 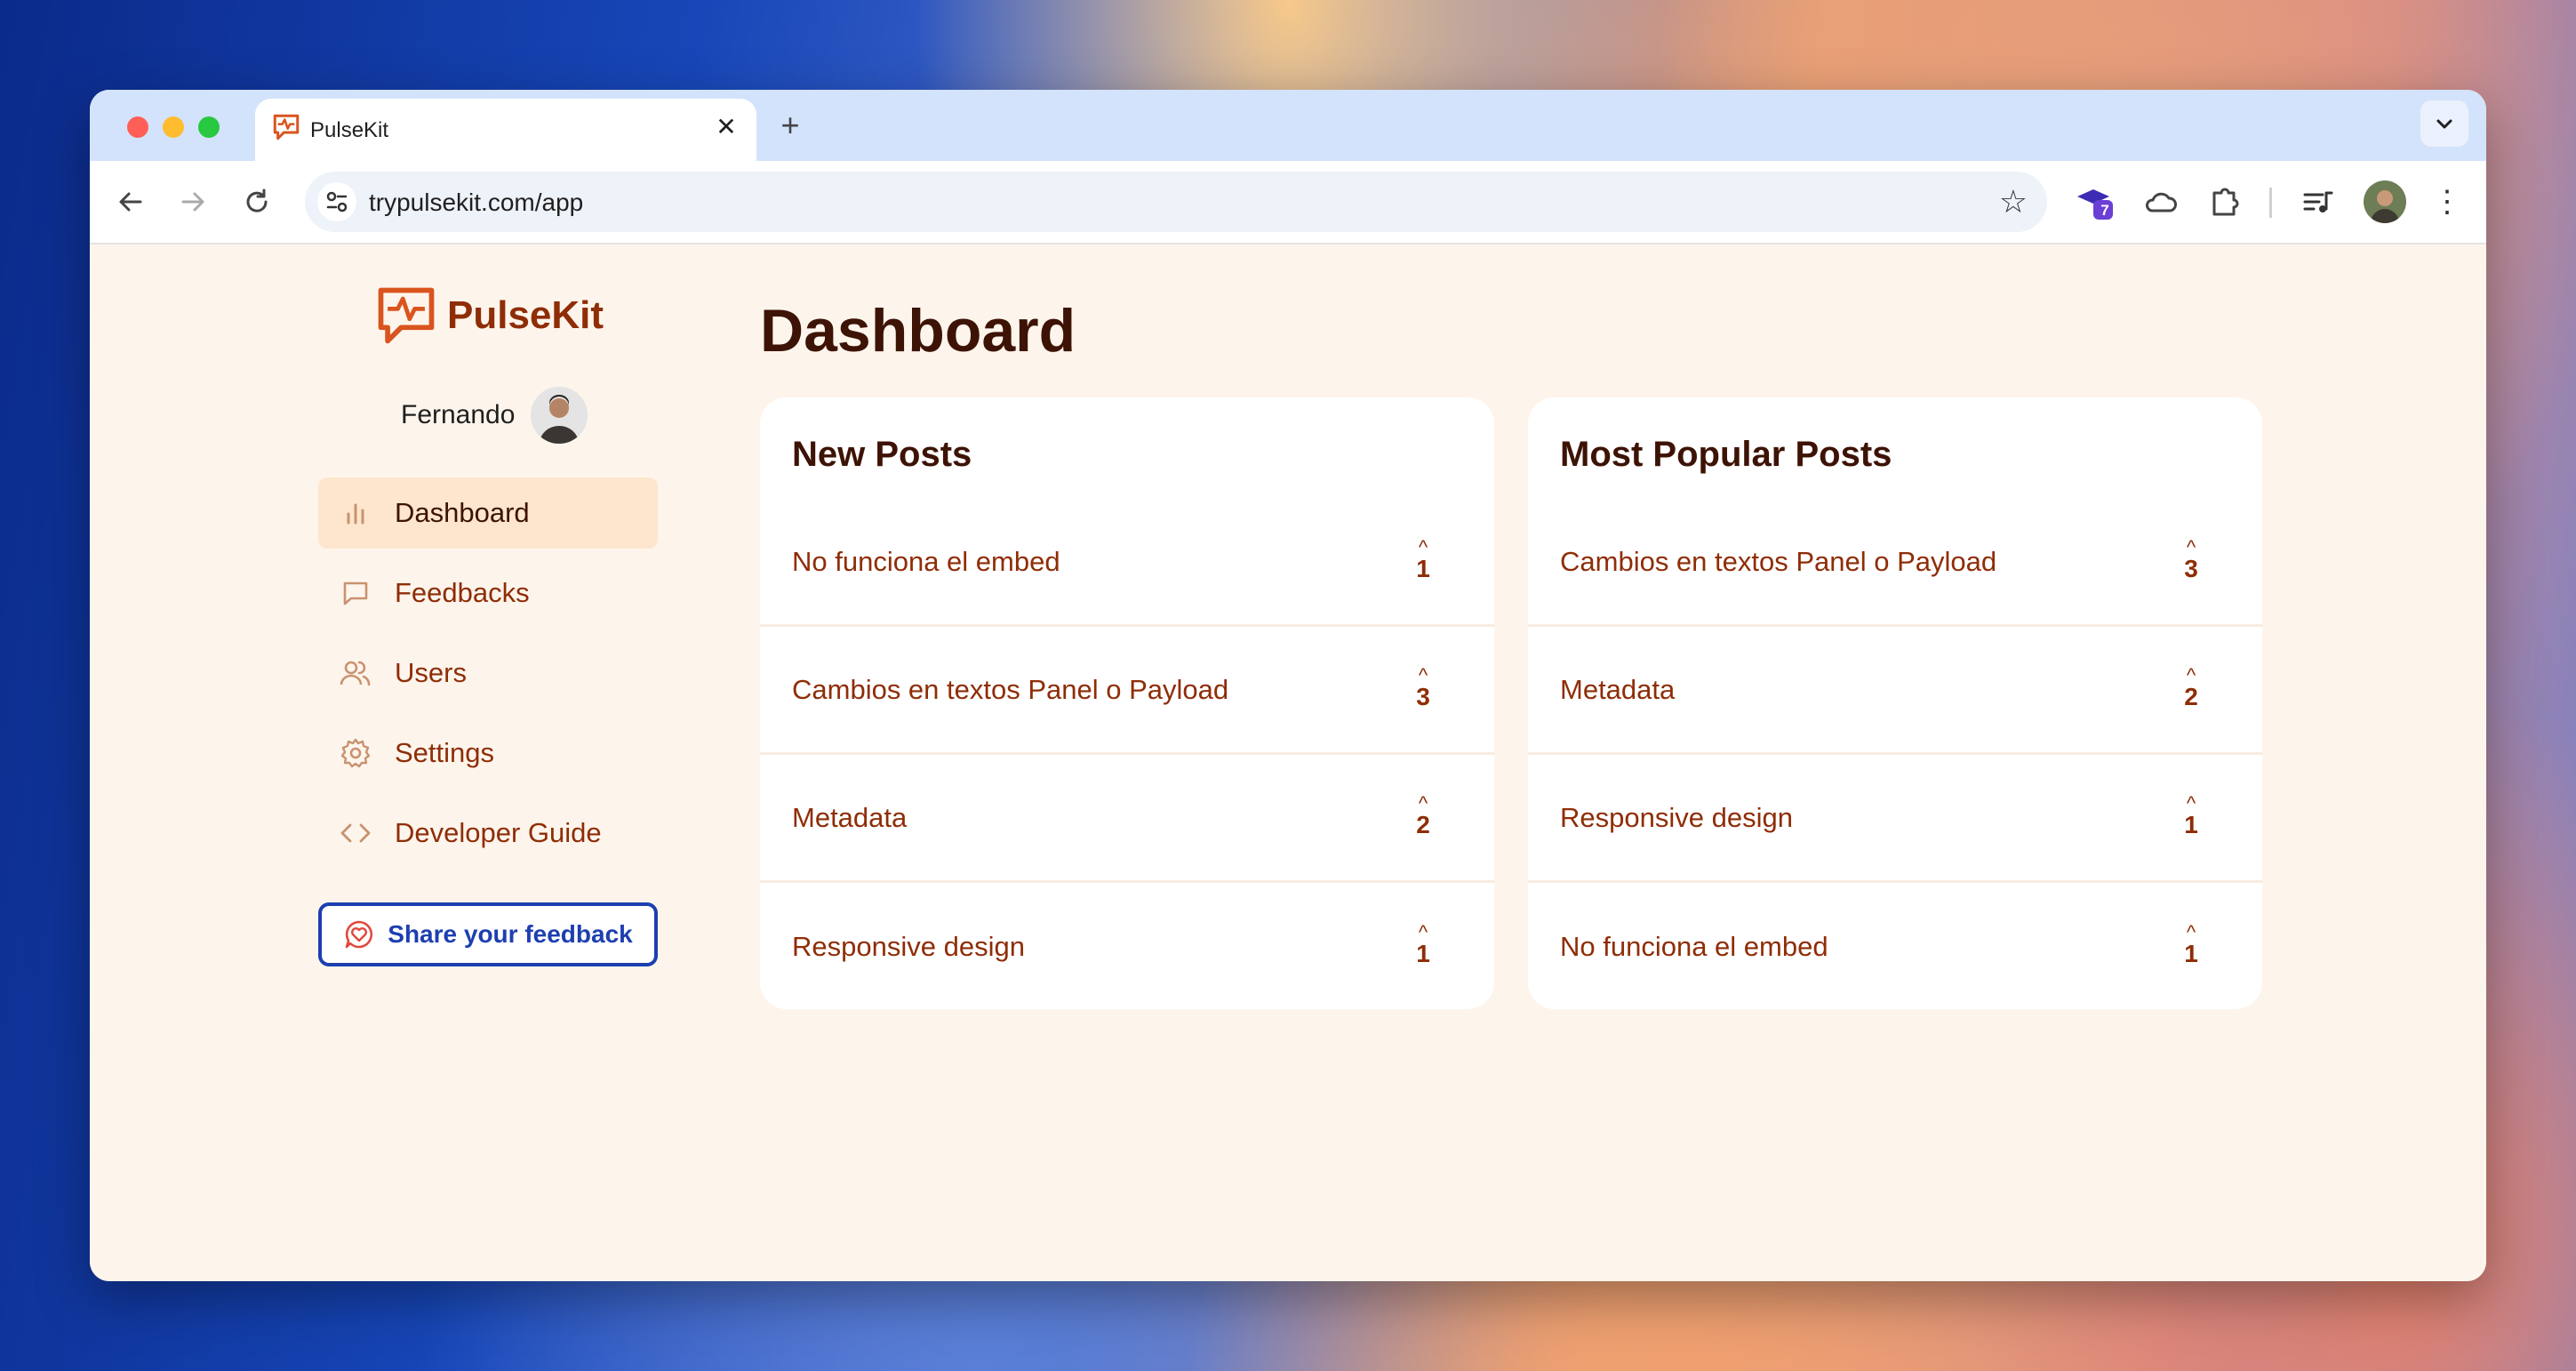 What do you see at coordinates (918, 331) in the screenshot?
I see `page-title: Dashboard` at bounding box center [918, 331].